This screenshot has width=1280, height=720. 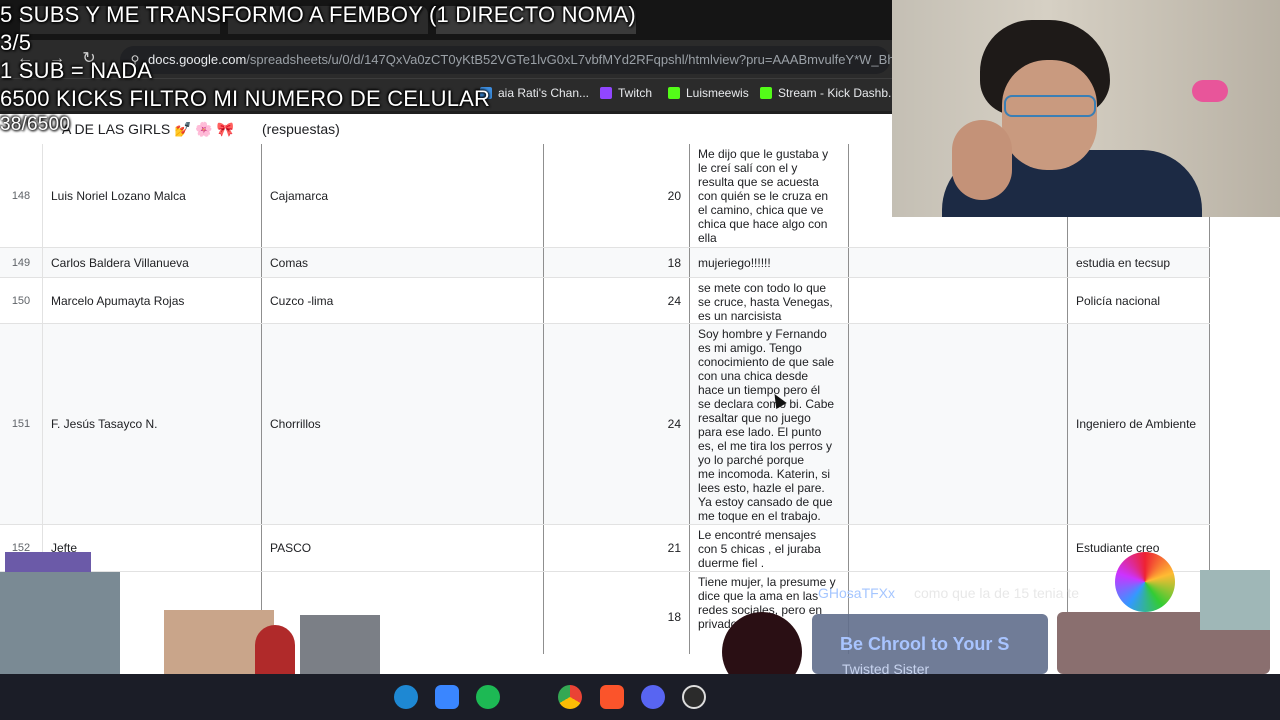 I want to click on cell-place: PASCO, so click(x=403, y=548).